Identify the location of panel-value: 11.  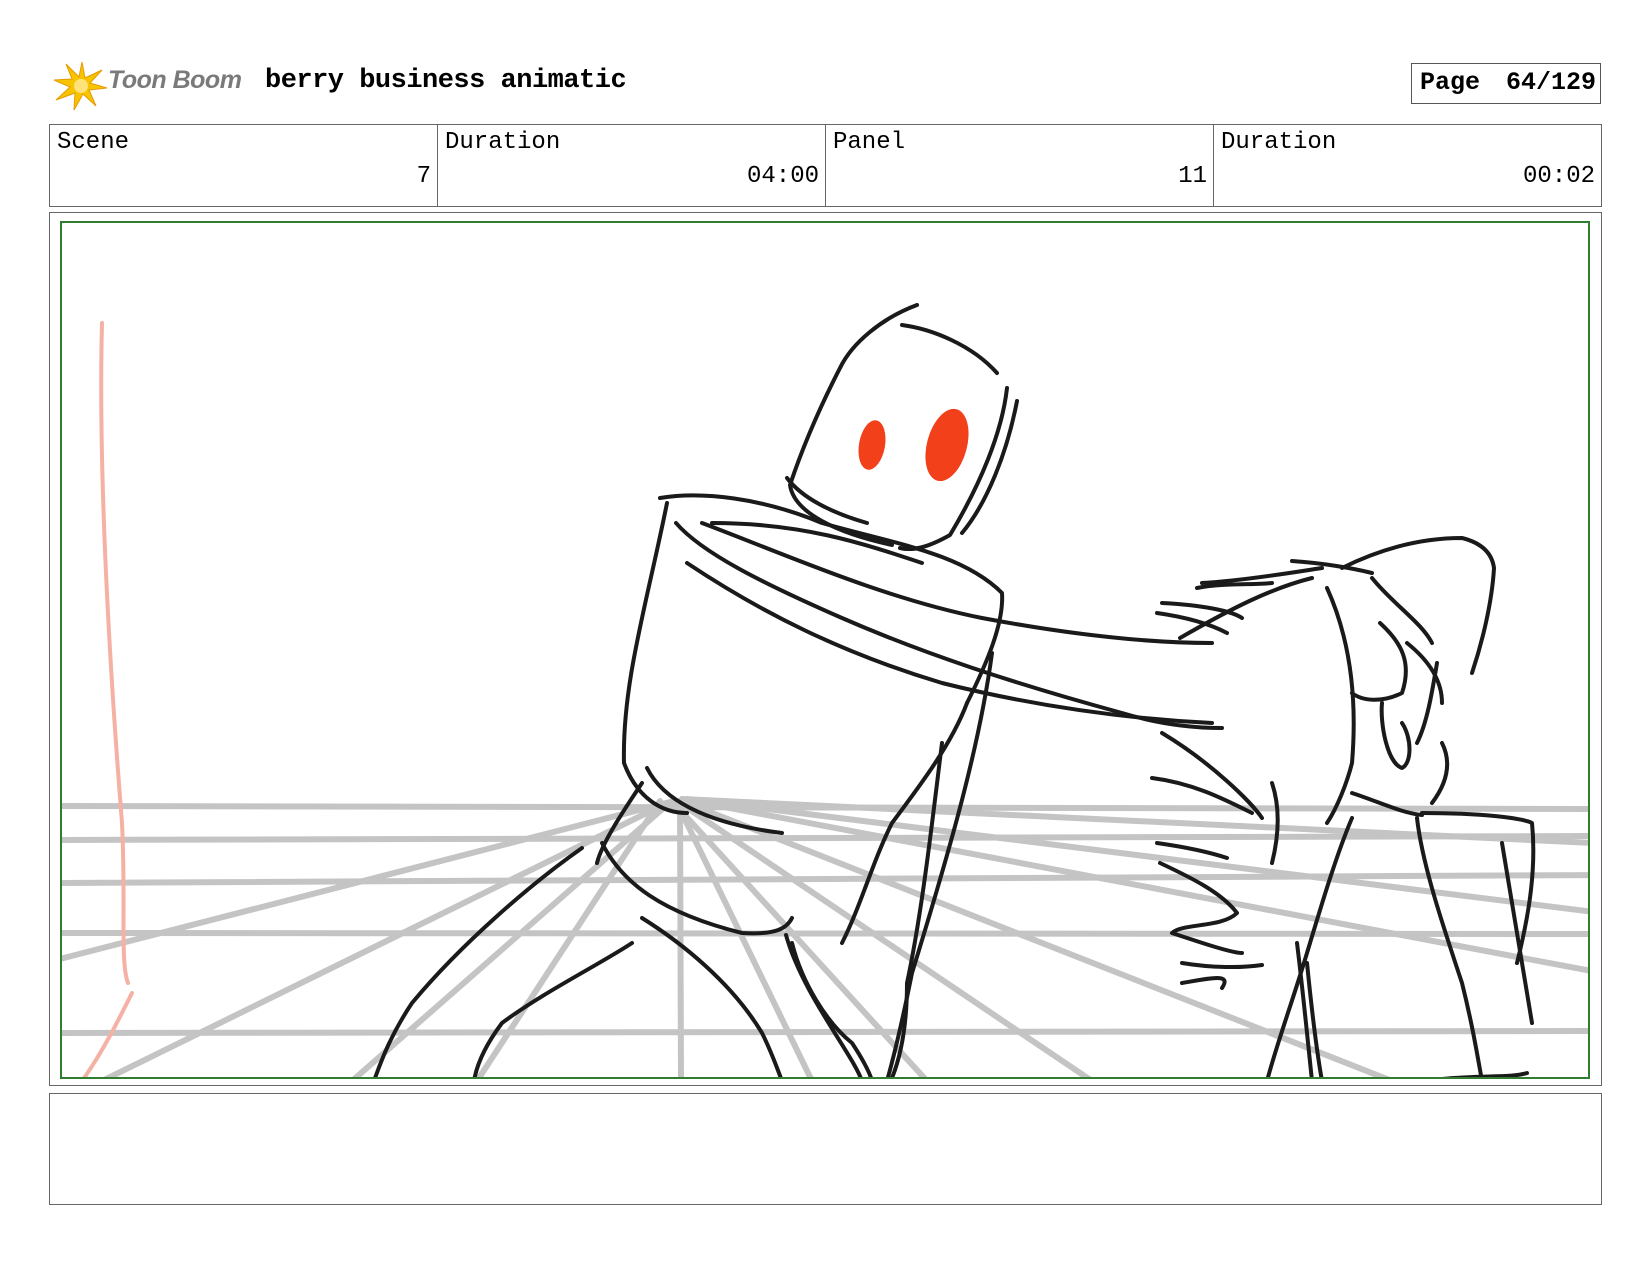
(1192, 176).